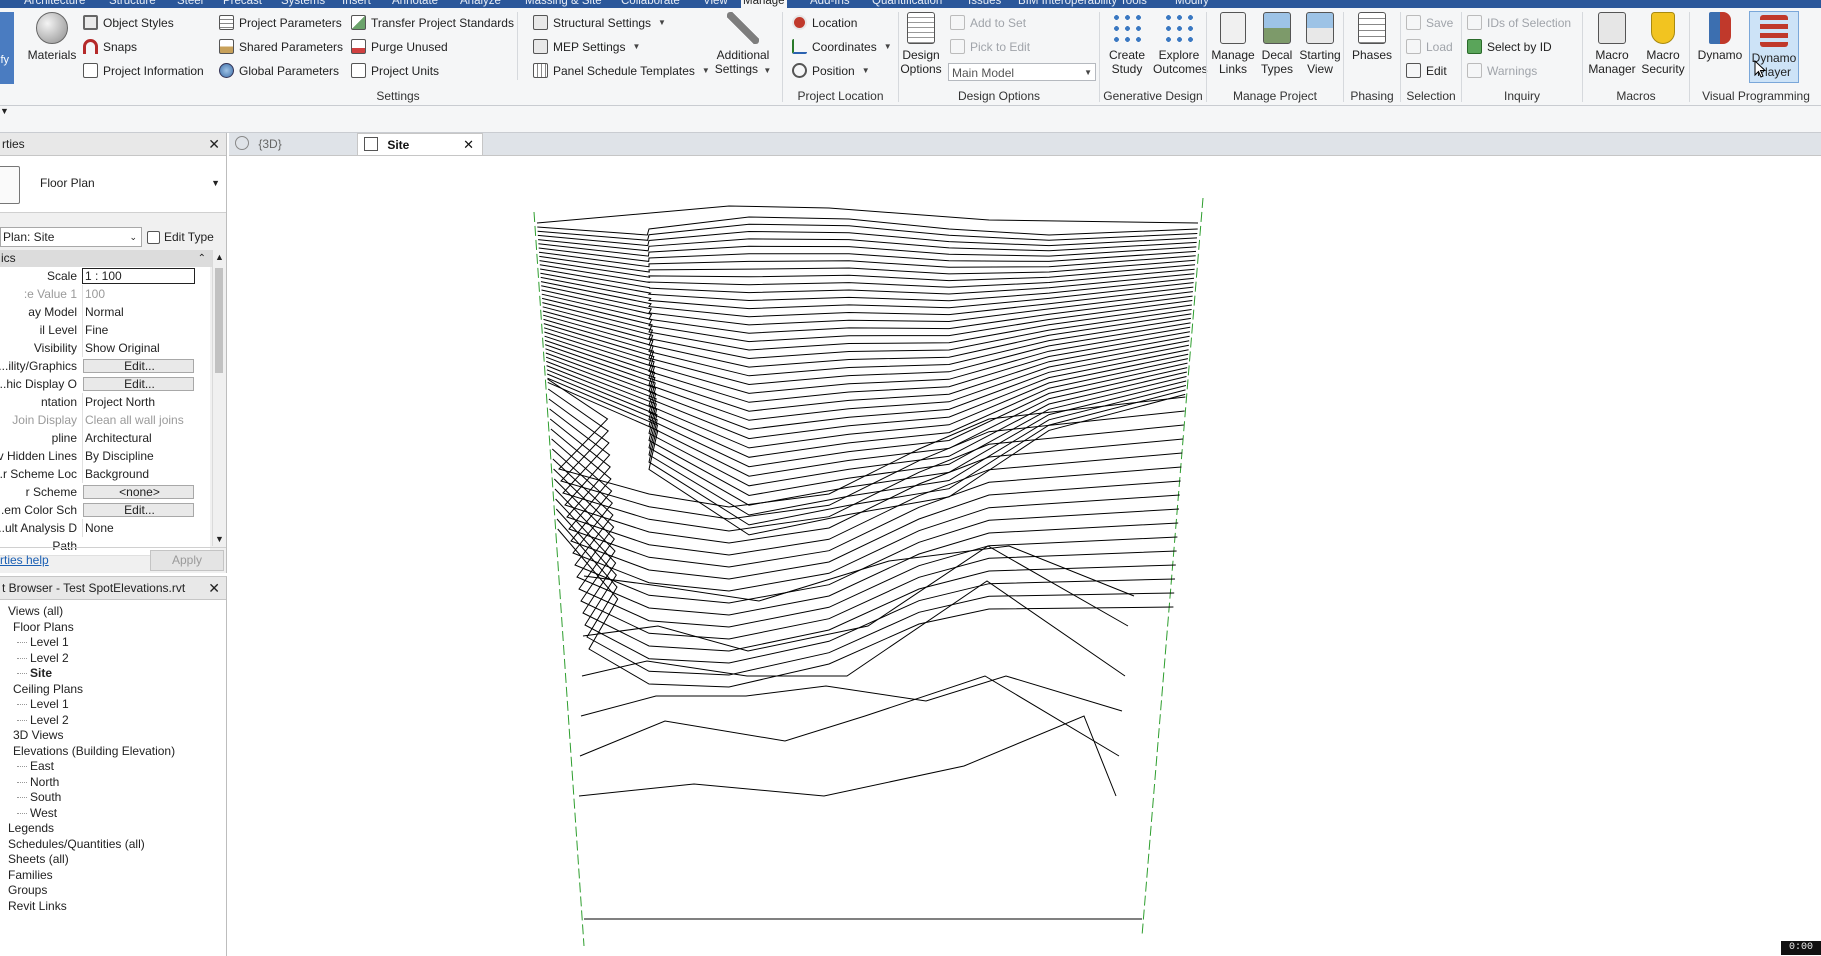 The width and height of the screenshot is (1821, 956). What do you see at coordinates (52, 37) in the screenshot?
I see `materials-button: Materials` at bounding box center [52, 37].